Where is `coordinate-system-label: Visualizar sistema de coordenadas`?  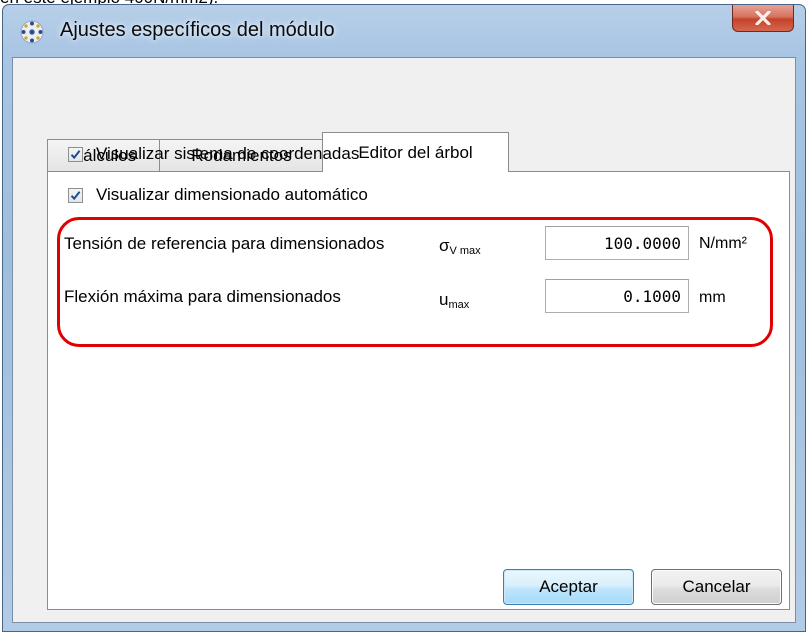
coordinate-system-label: Visualizar sistema de coordenadas is located at coordinates (228, 153).